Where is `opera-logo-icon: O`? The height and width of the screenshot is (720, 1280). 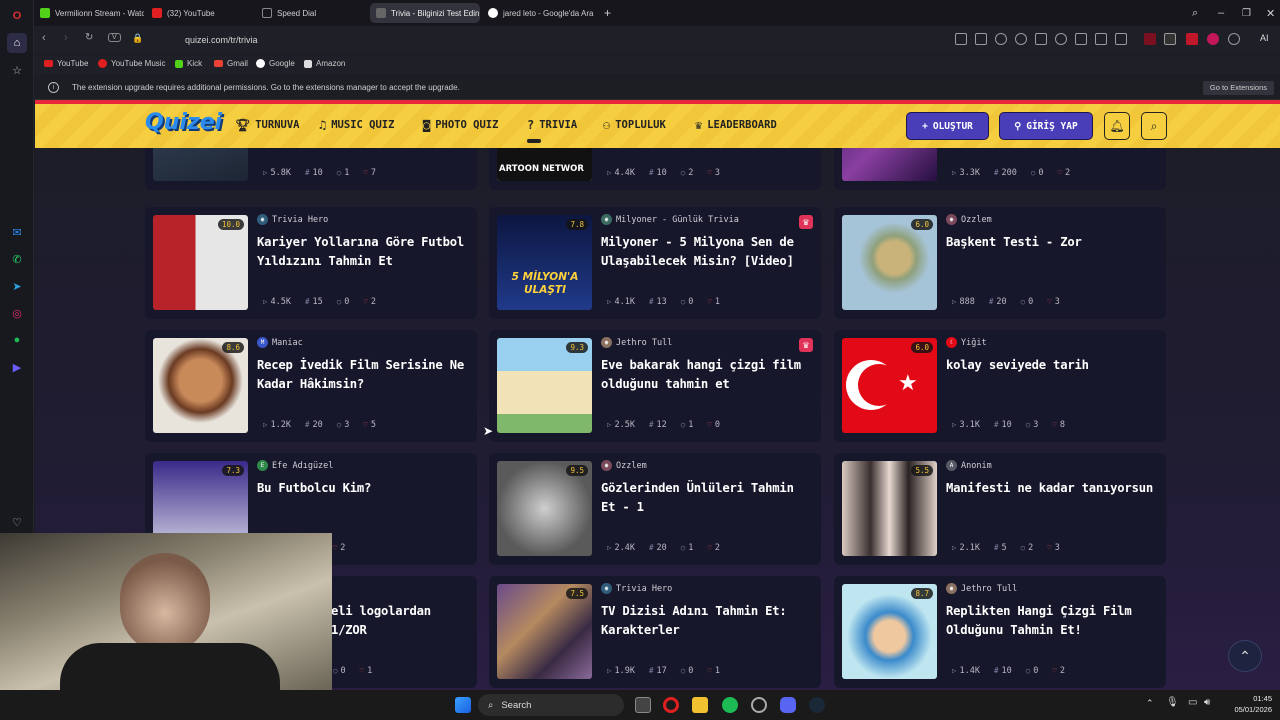
opera-logo-icon: O is located at coordinates (17, 16).